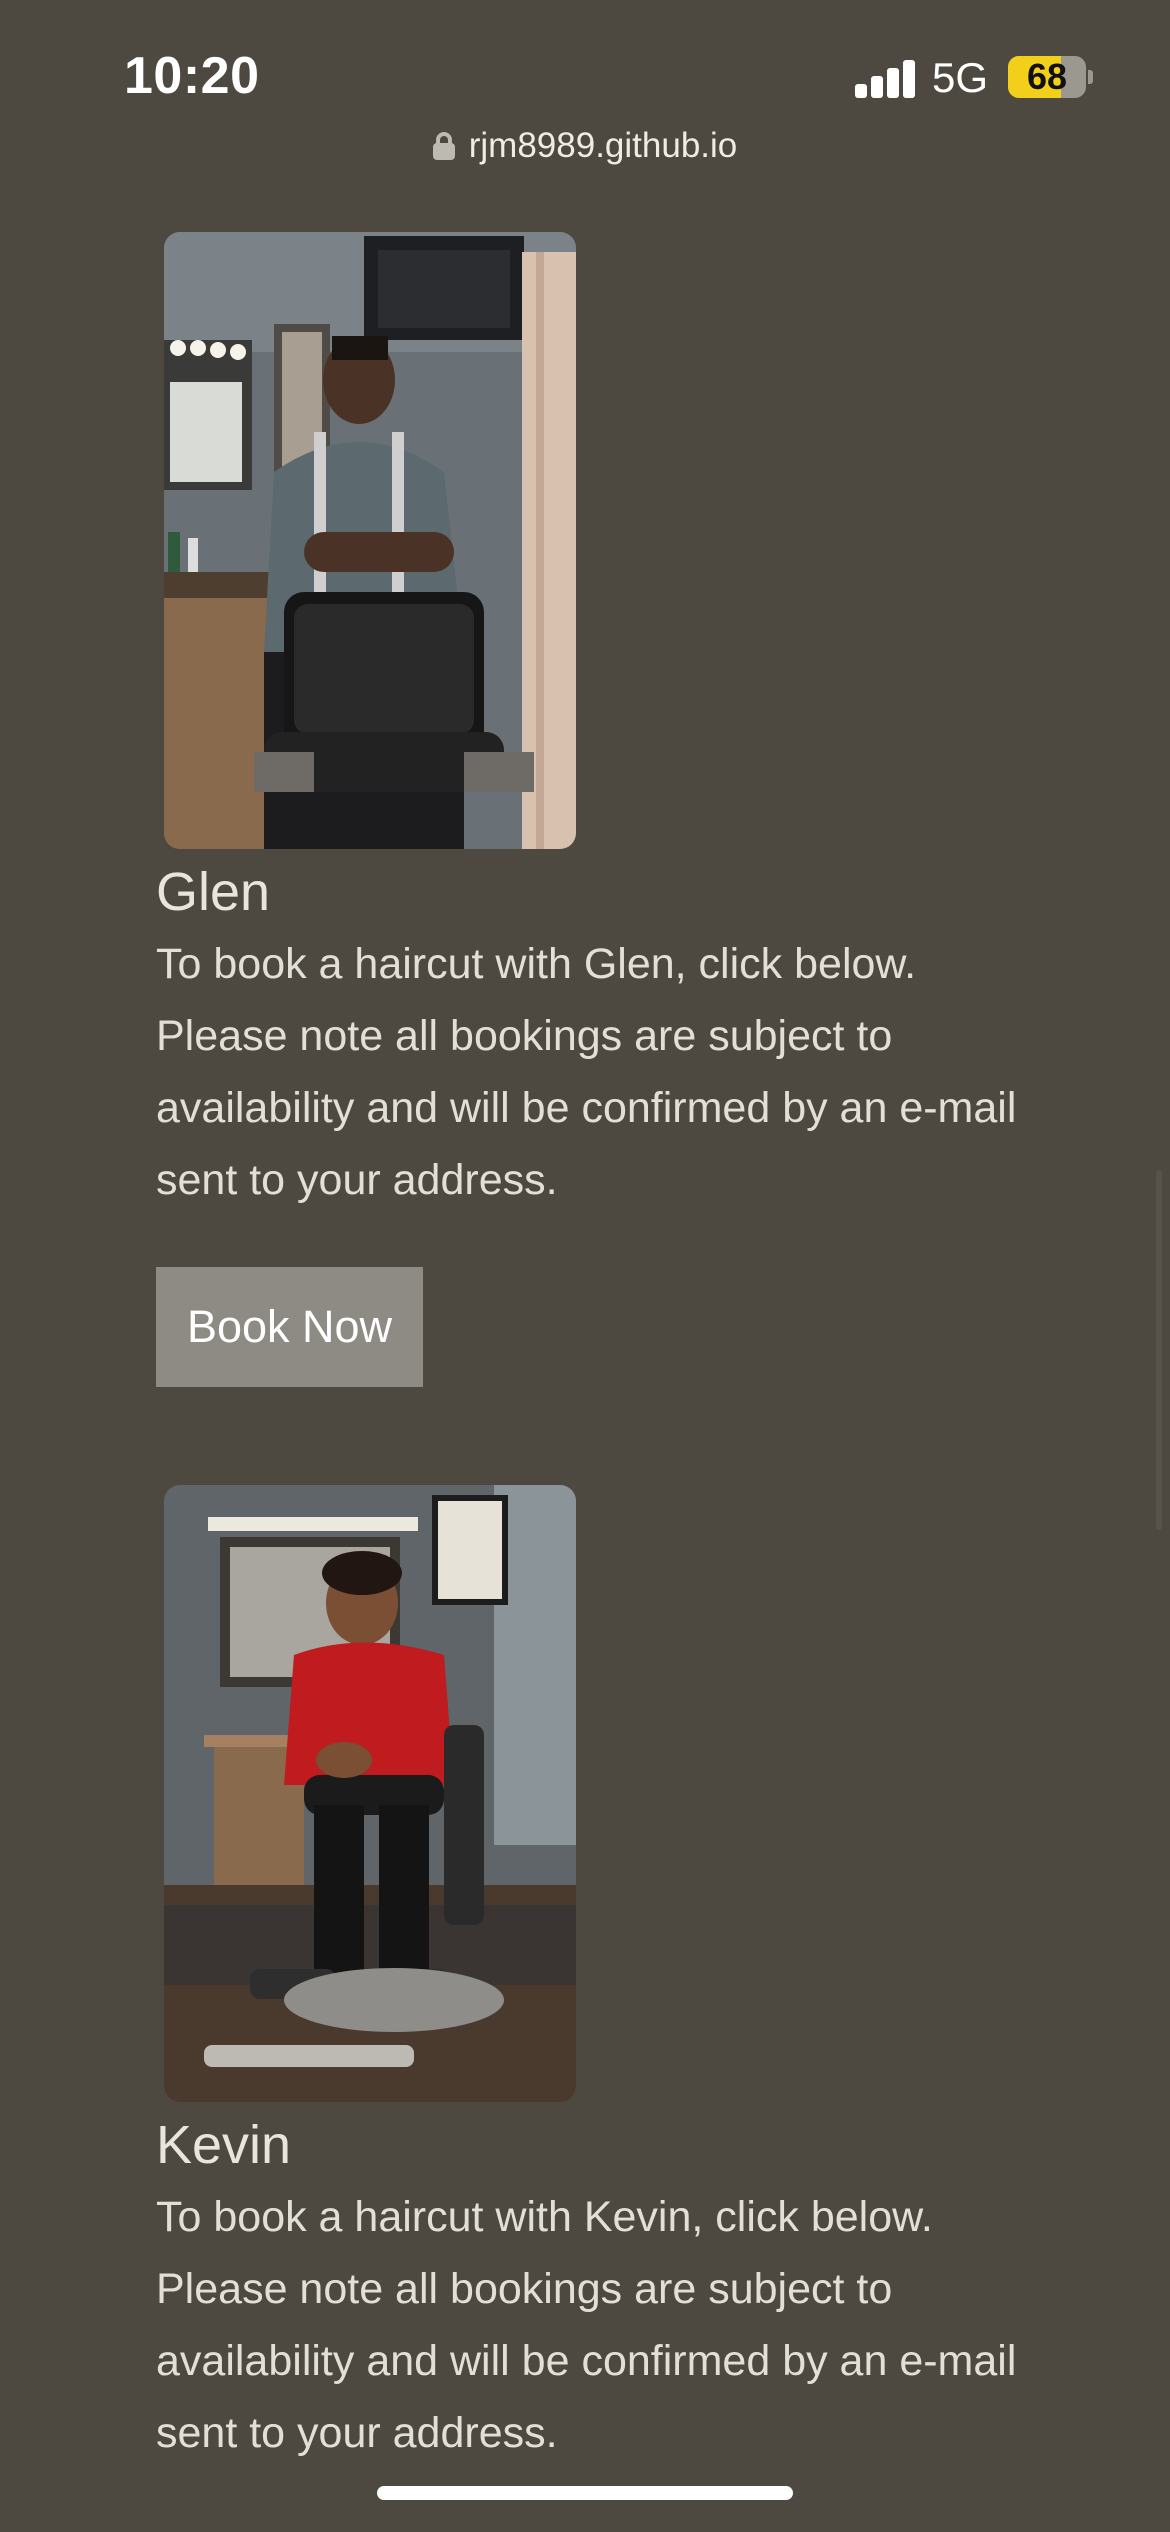 The height and width of the screenshot is (2532, 1170). I want to click on status-bar: 10:20 5G 68, so click(585, 70).